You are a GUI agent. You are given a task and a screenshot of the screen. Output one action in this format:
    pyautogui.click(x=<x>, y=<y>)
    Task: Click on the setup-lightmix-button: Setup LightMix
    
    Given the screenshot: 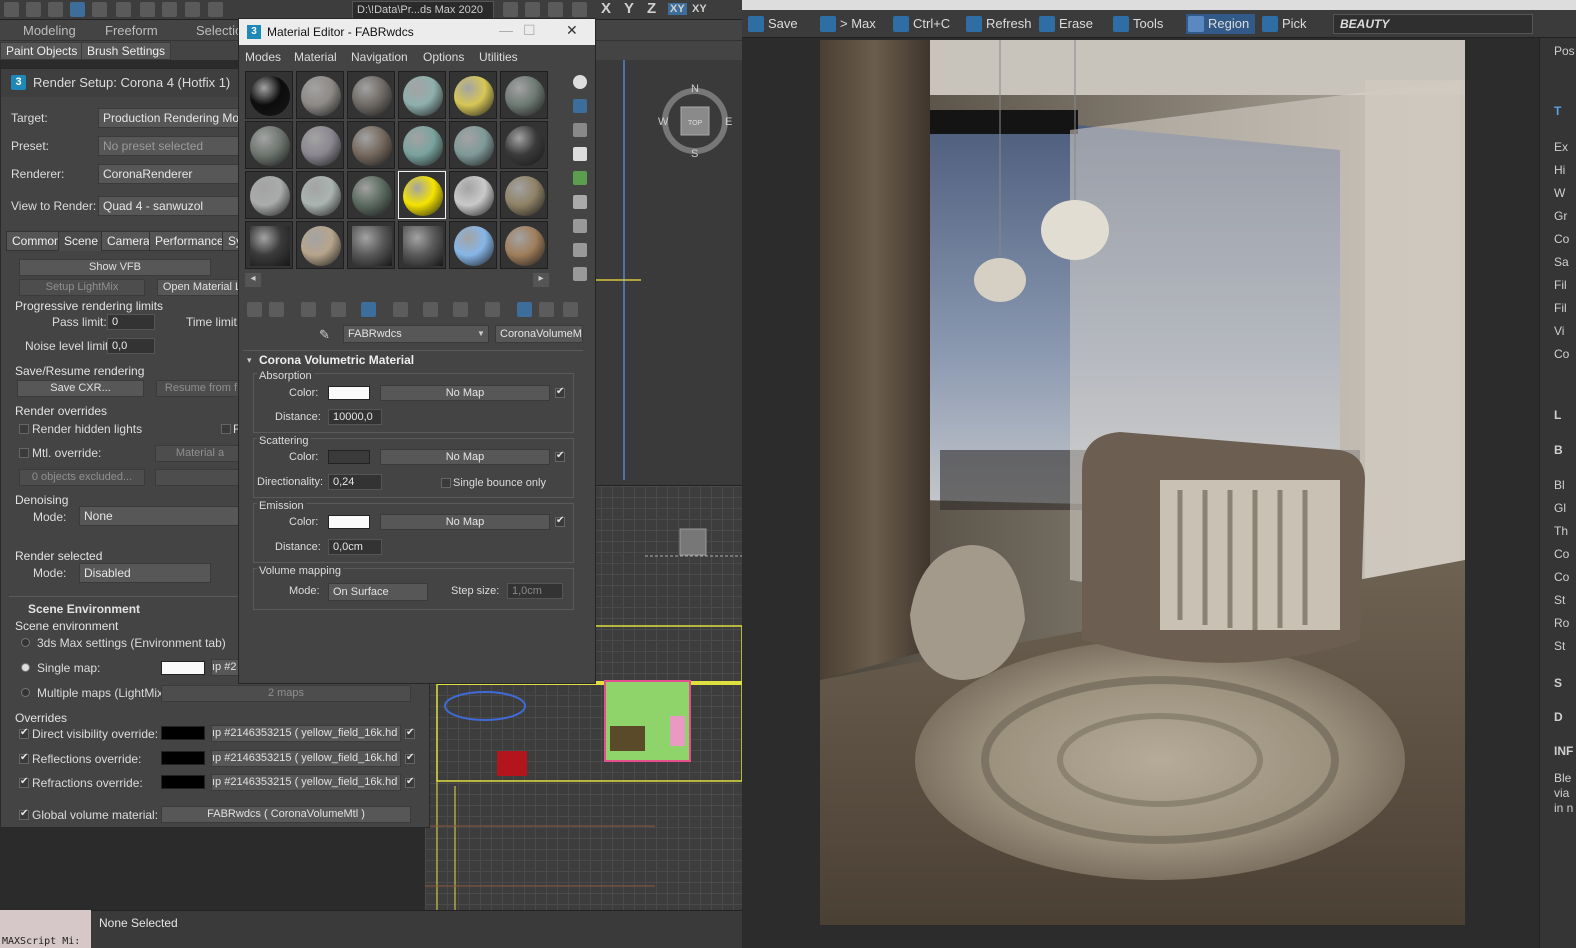 What is the action you would take?
    pyautogui.click(x=82, y=287)
    